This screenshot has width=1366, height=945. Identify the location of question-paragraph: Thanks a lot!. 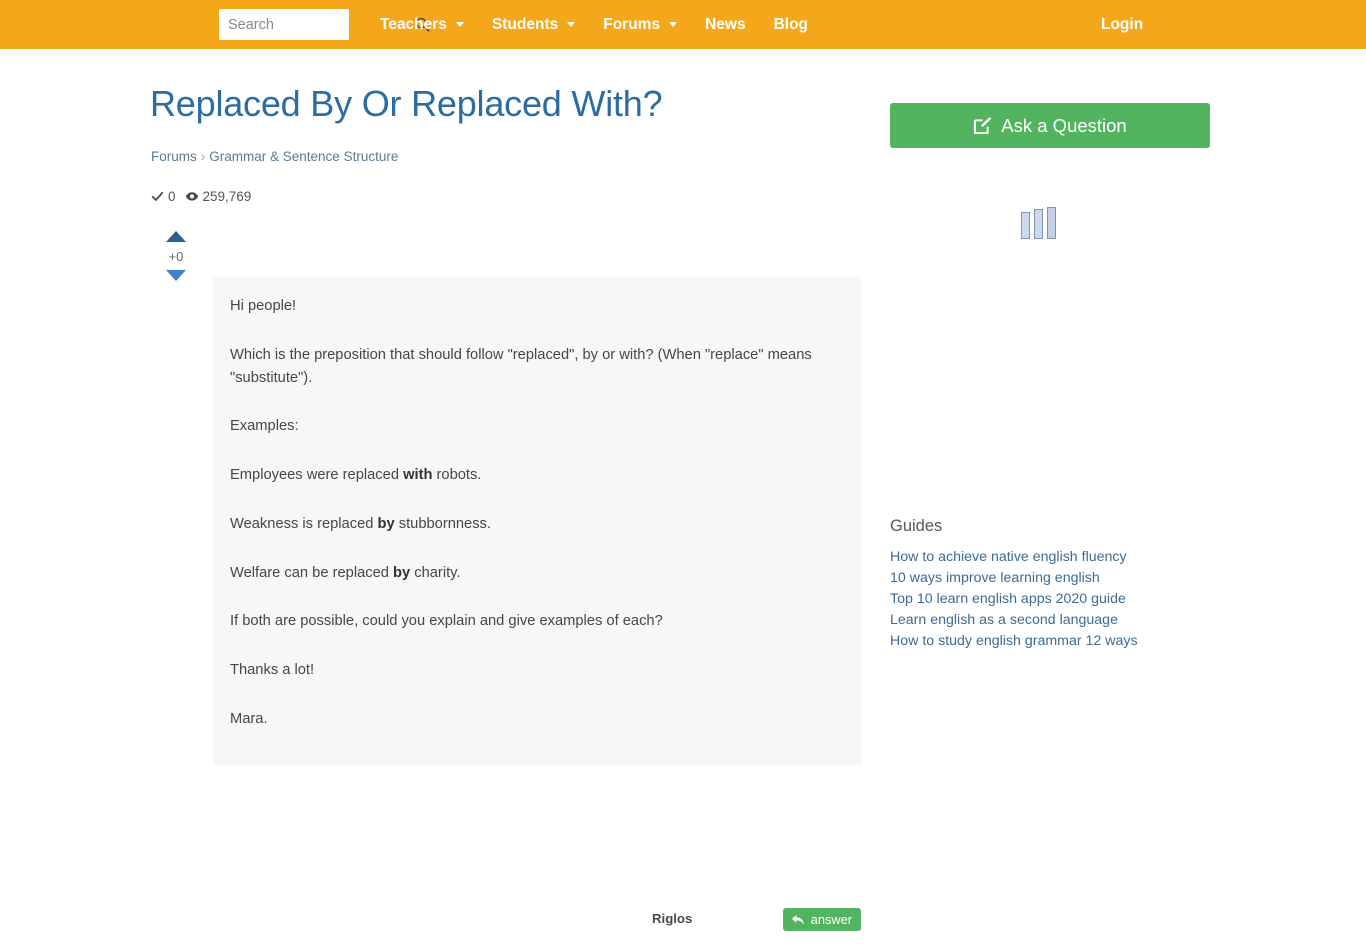
(272, 670).